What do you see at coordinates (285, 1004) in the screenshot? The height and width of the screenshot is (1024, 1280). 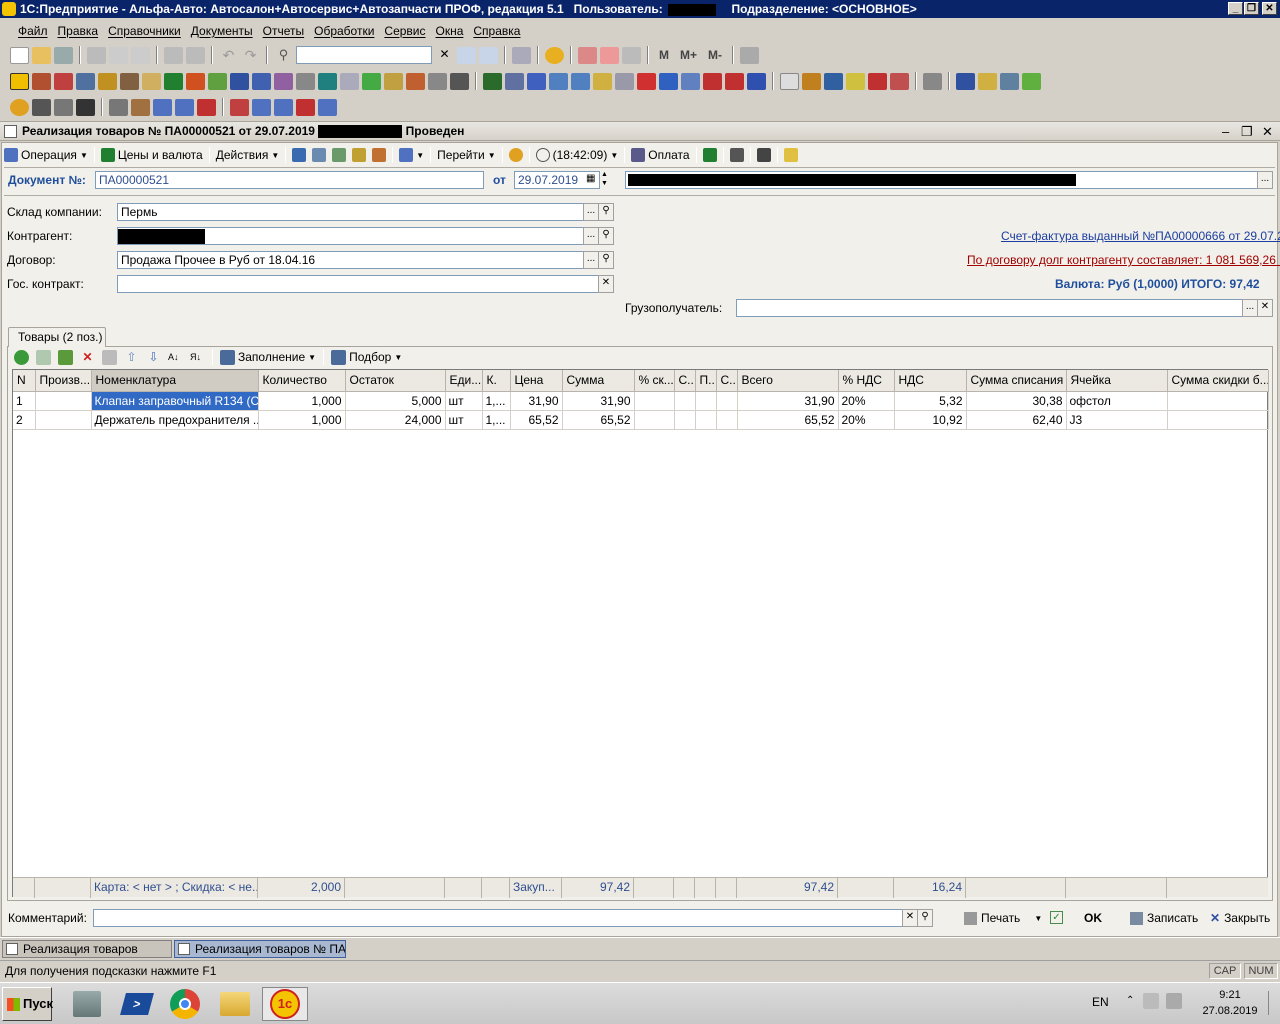 I see `1c-taskbar-icon: 1c` at bounding box center [285, 1004].